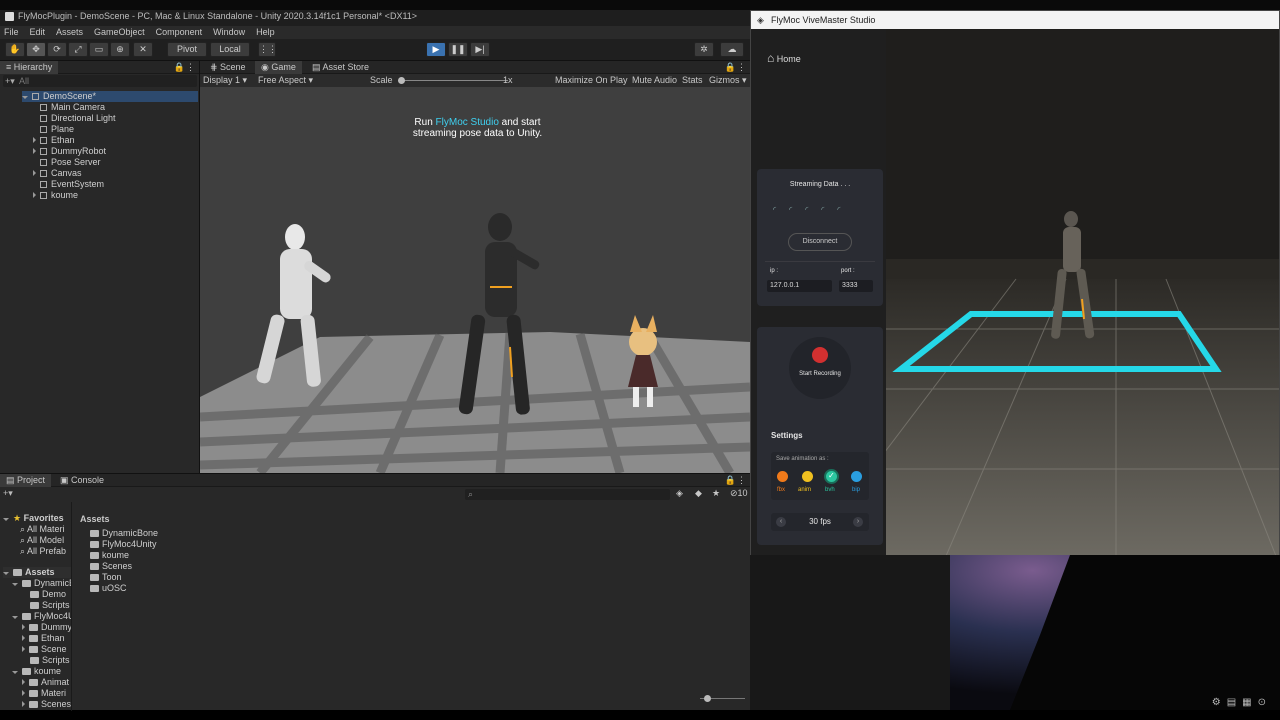 Image resolution: width=1280 pixels, height=720 pixels. What do you see at coordinates (43, 638) in the screenshot?
I see `tree-folder: Ethan` at bounding box center [43, 638].